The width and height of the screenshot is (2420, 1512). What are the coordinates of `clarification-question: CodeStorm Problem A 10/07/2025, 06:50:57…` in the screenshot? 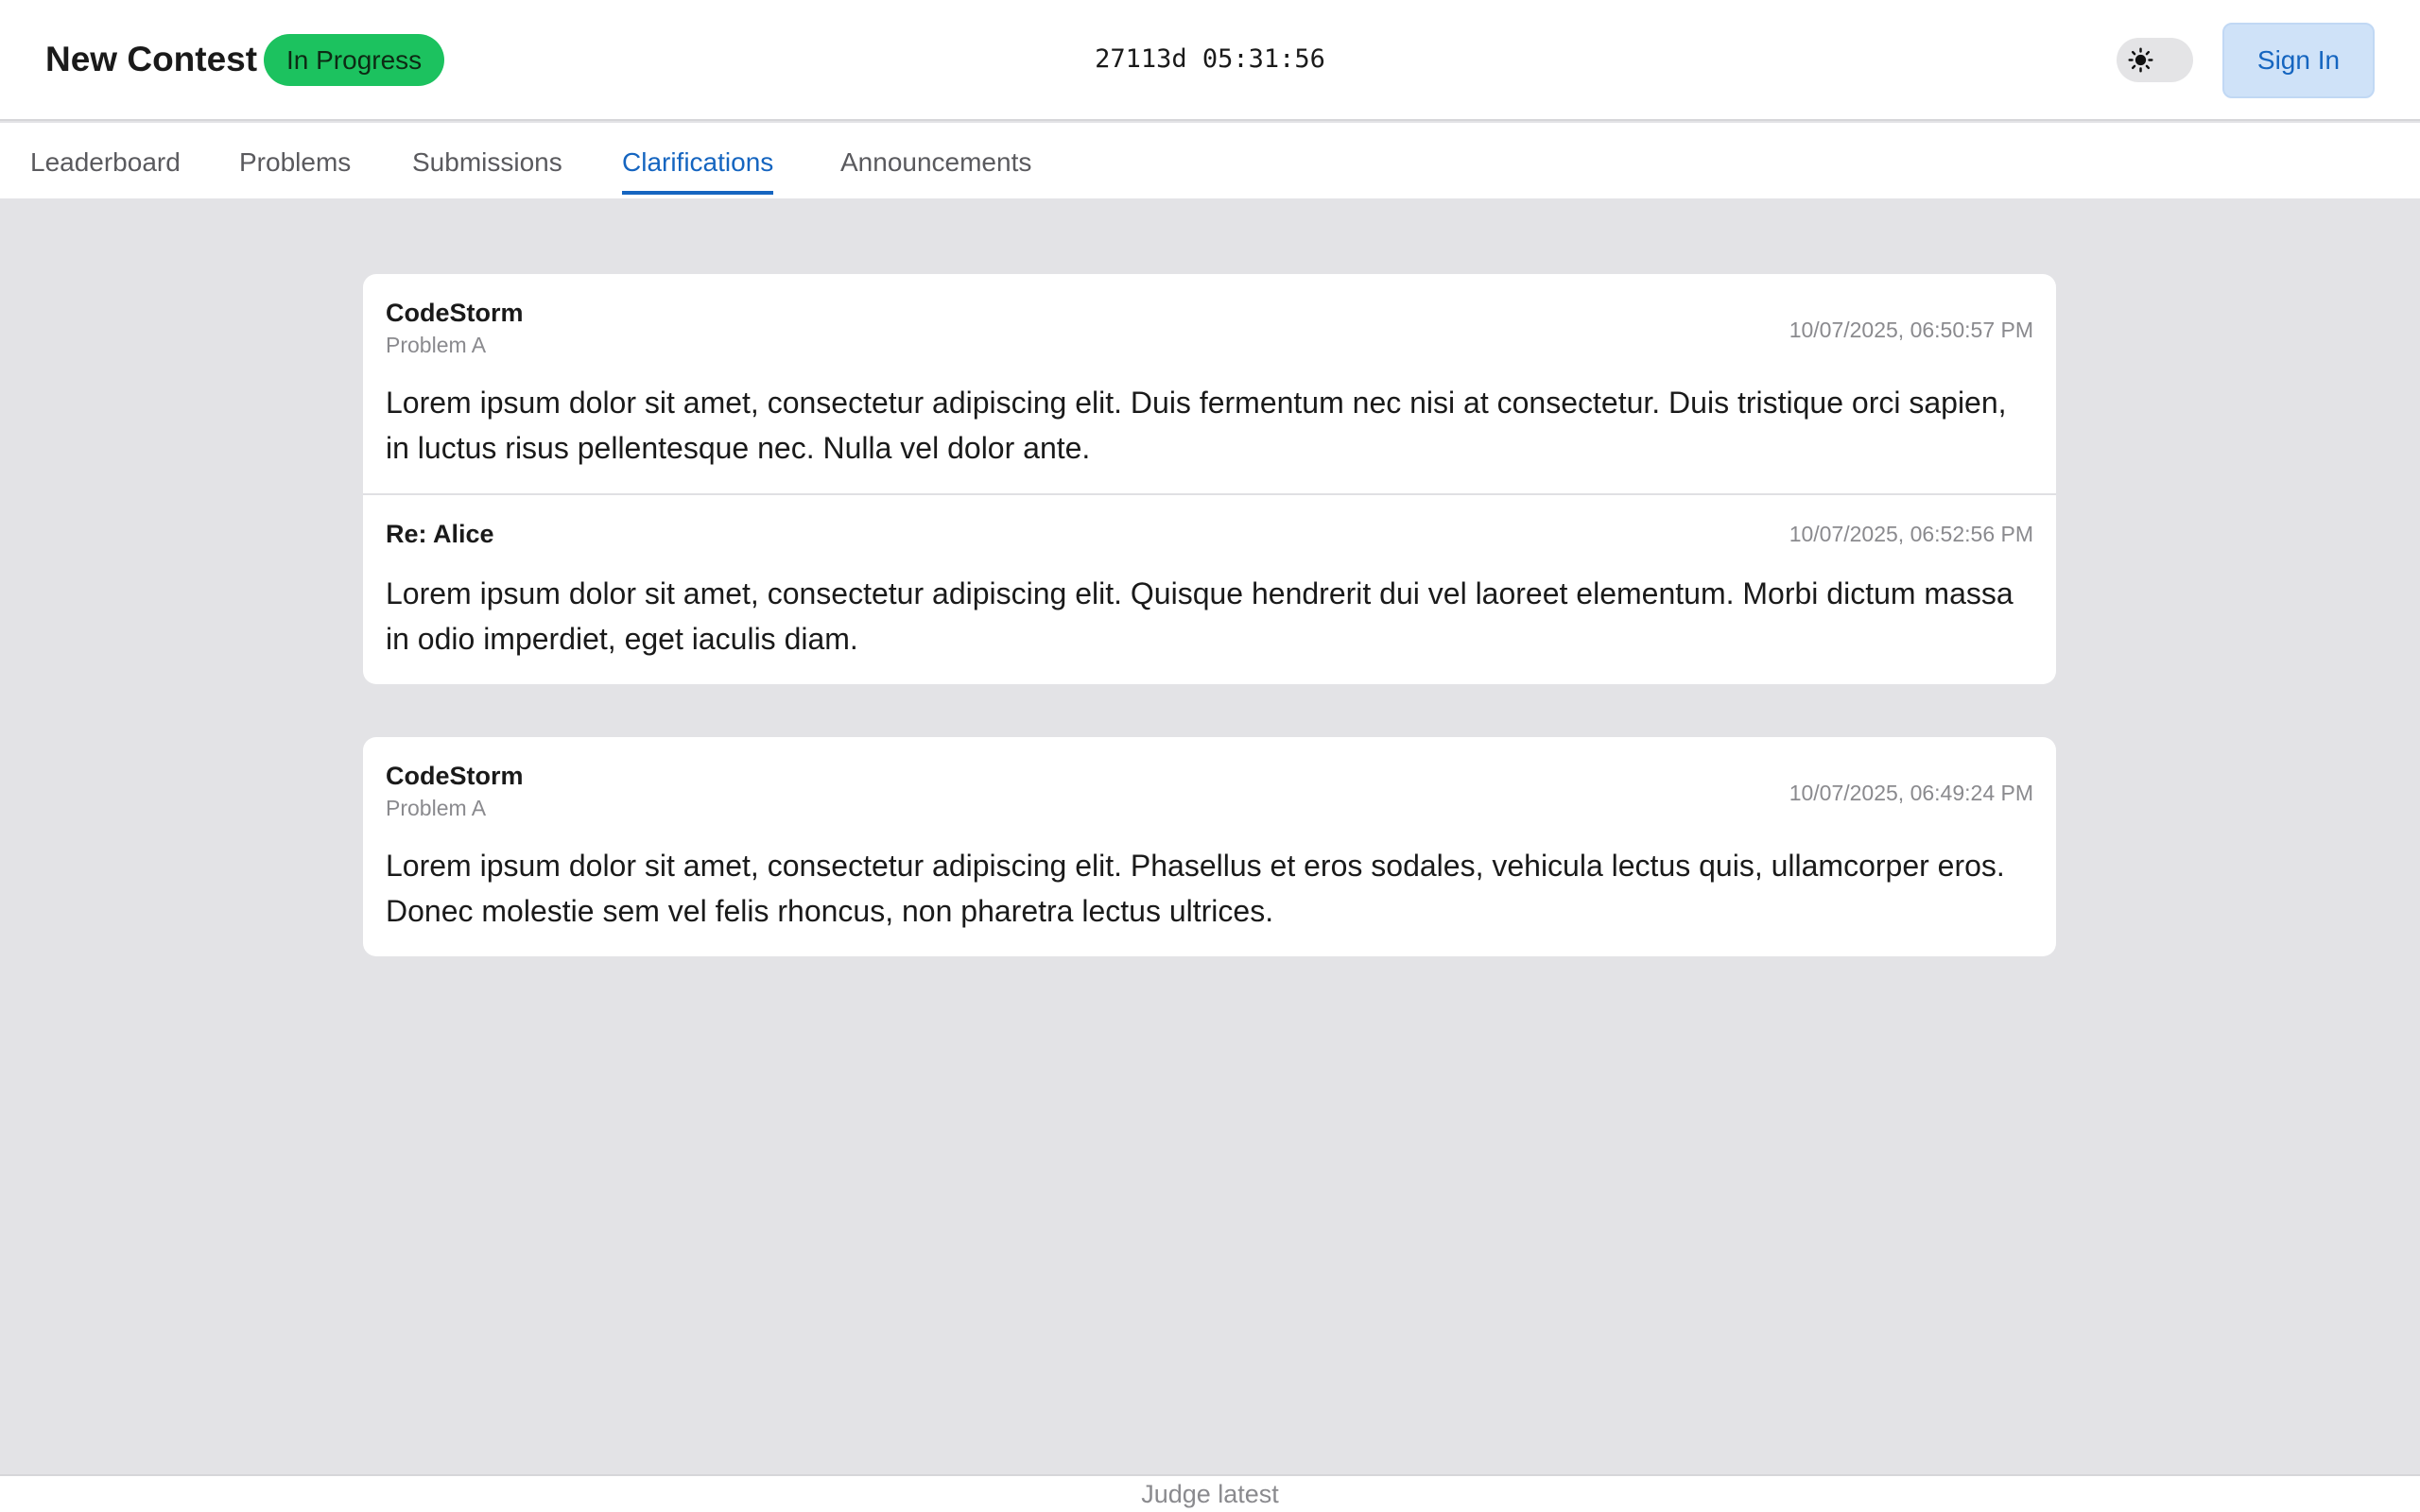 It's located at (1210, 383).